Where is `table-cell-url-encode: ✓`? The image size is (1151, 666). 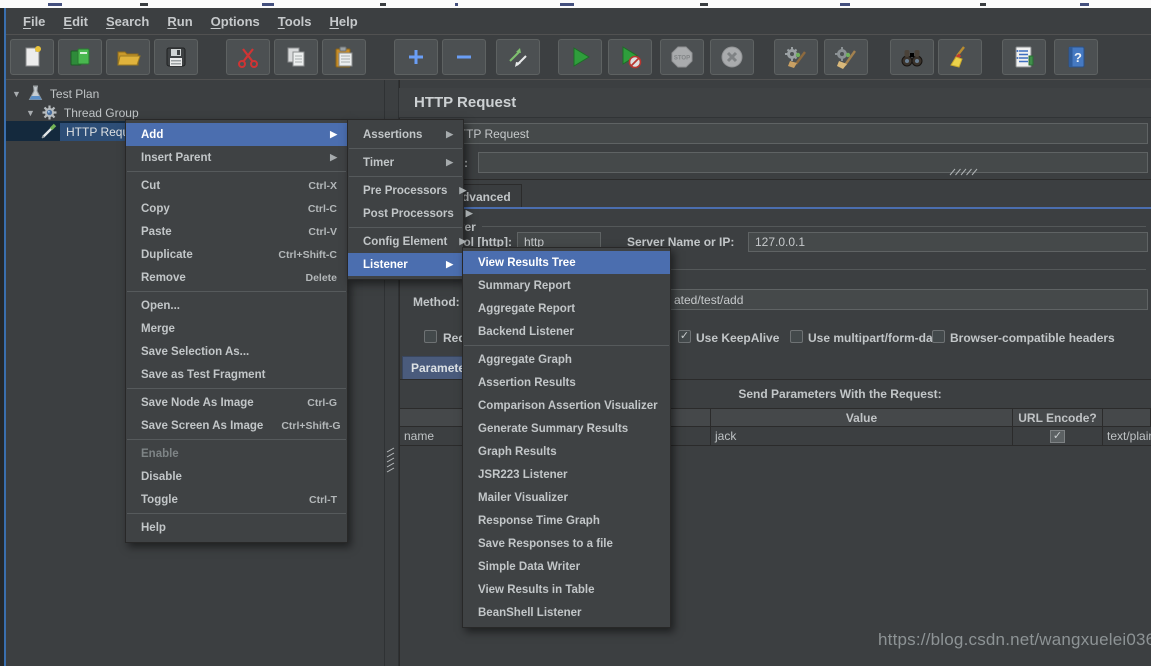
table-cell-url-encode: ✓ is located at coordinates (1057, 436).